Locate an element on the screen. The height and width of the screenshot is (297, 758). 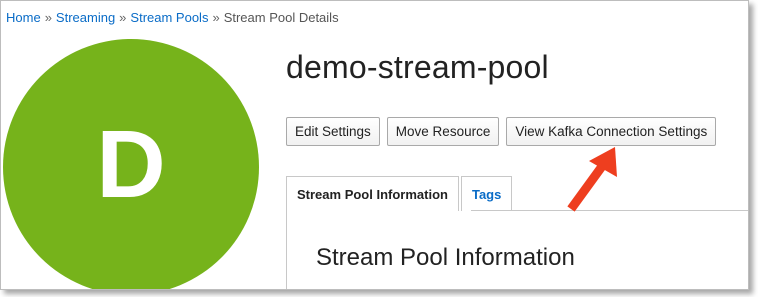
arrow-shaft is located at coordinates (587, 187).